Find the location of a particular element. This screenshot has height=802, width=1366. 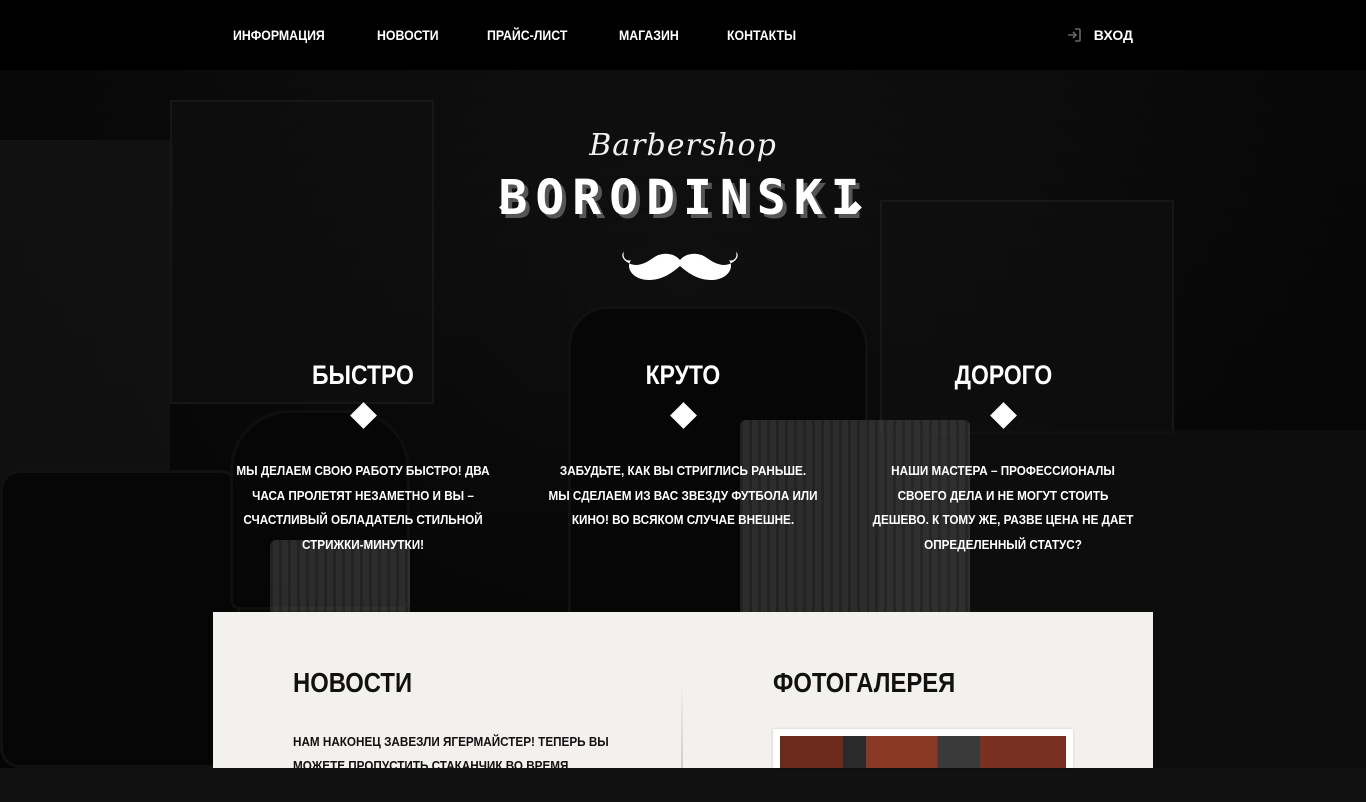

login-link: ВХОД is located at coordinates (1099, 35).